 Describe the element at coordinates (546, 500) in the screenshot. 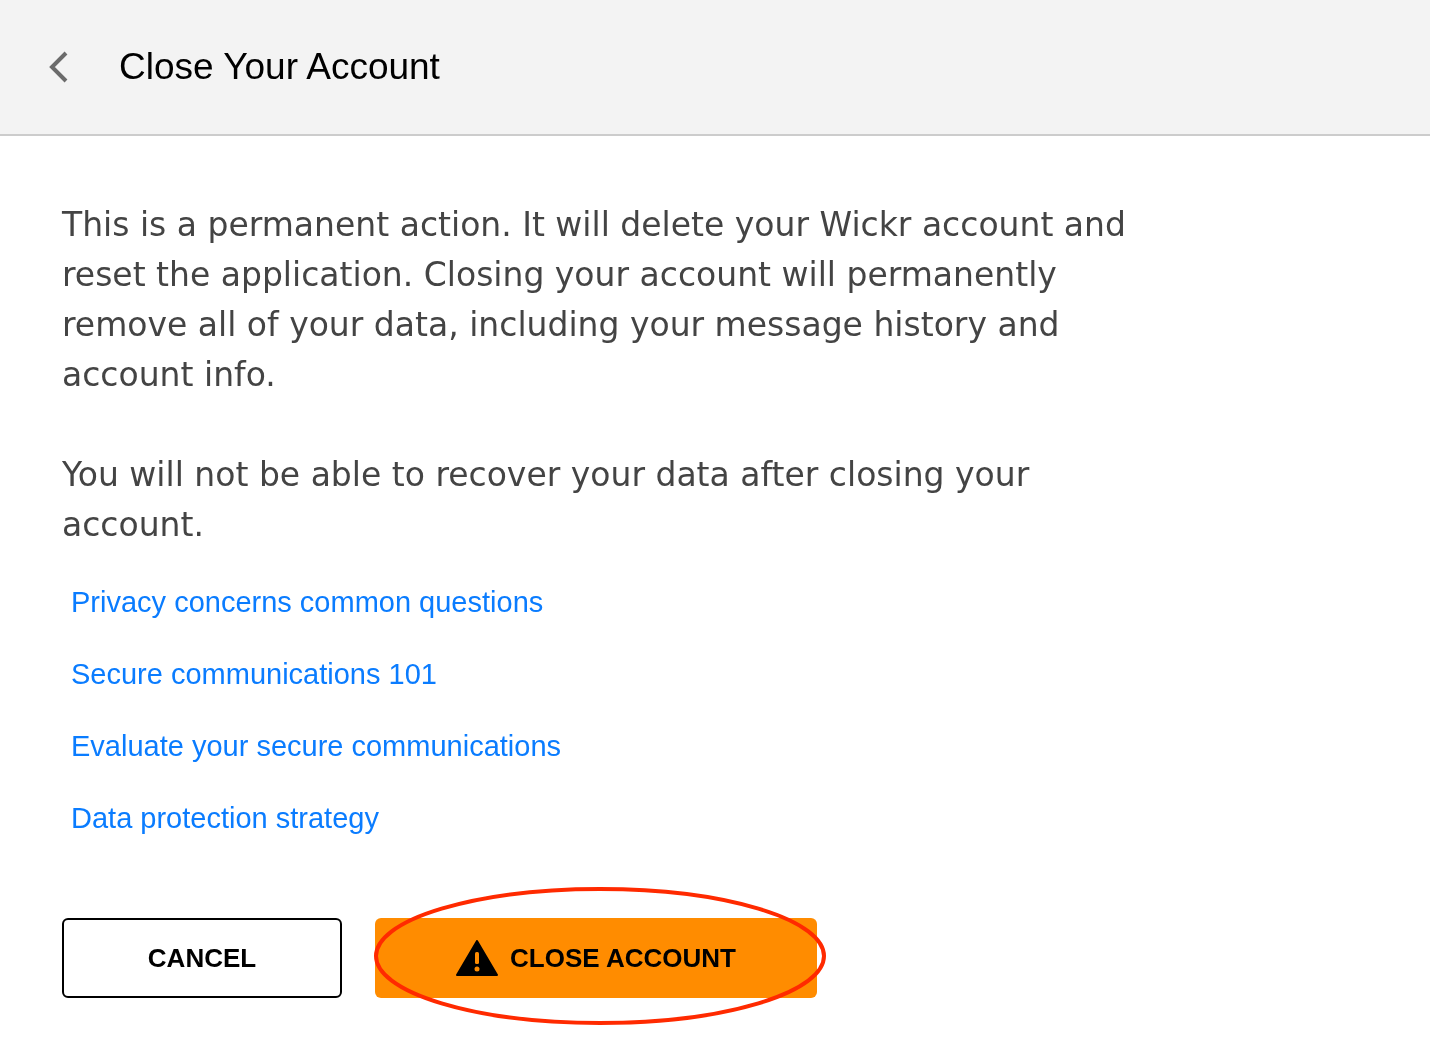

I see `body-paragraph: You will not be able to recover your data after closing your account.` at that location.